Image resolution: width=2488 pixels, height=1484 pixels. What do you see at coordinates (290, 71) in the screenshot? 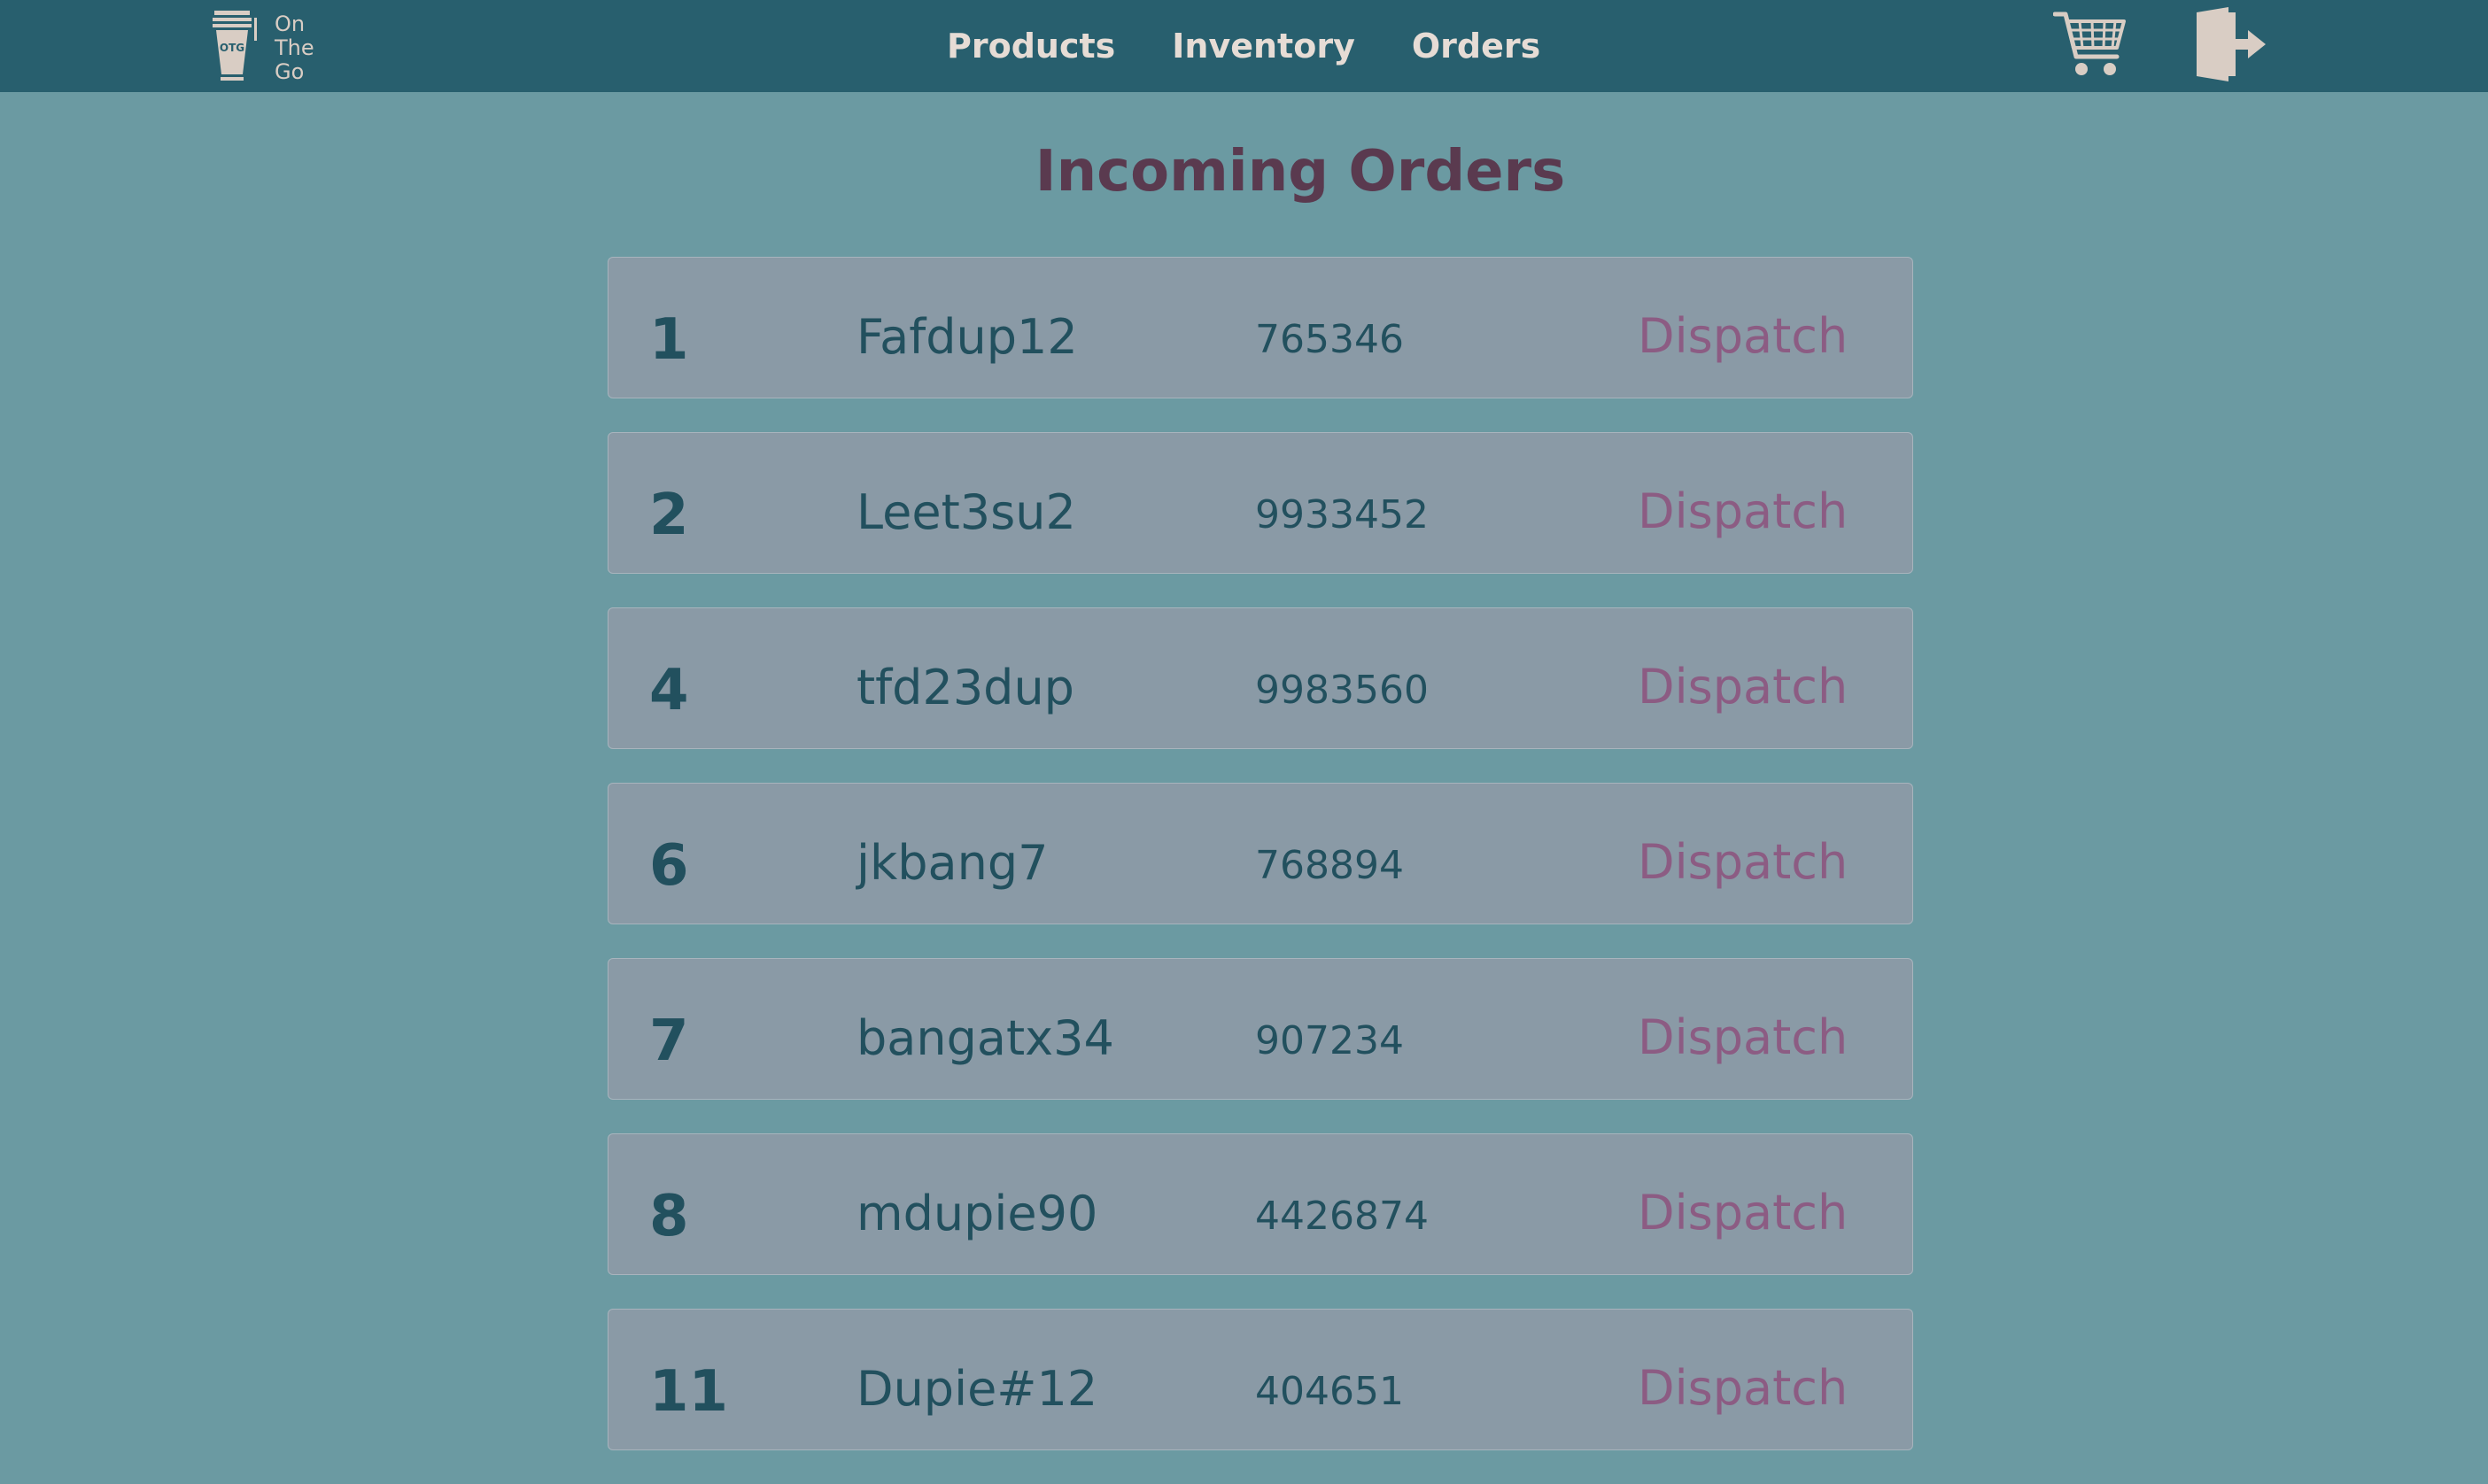
I see `logo-line-go: Go` at bounding box center [290, 71].